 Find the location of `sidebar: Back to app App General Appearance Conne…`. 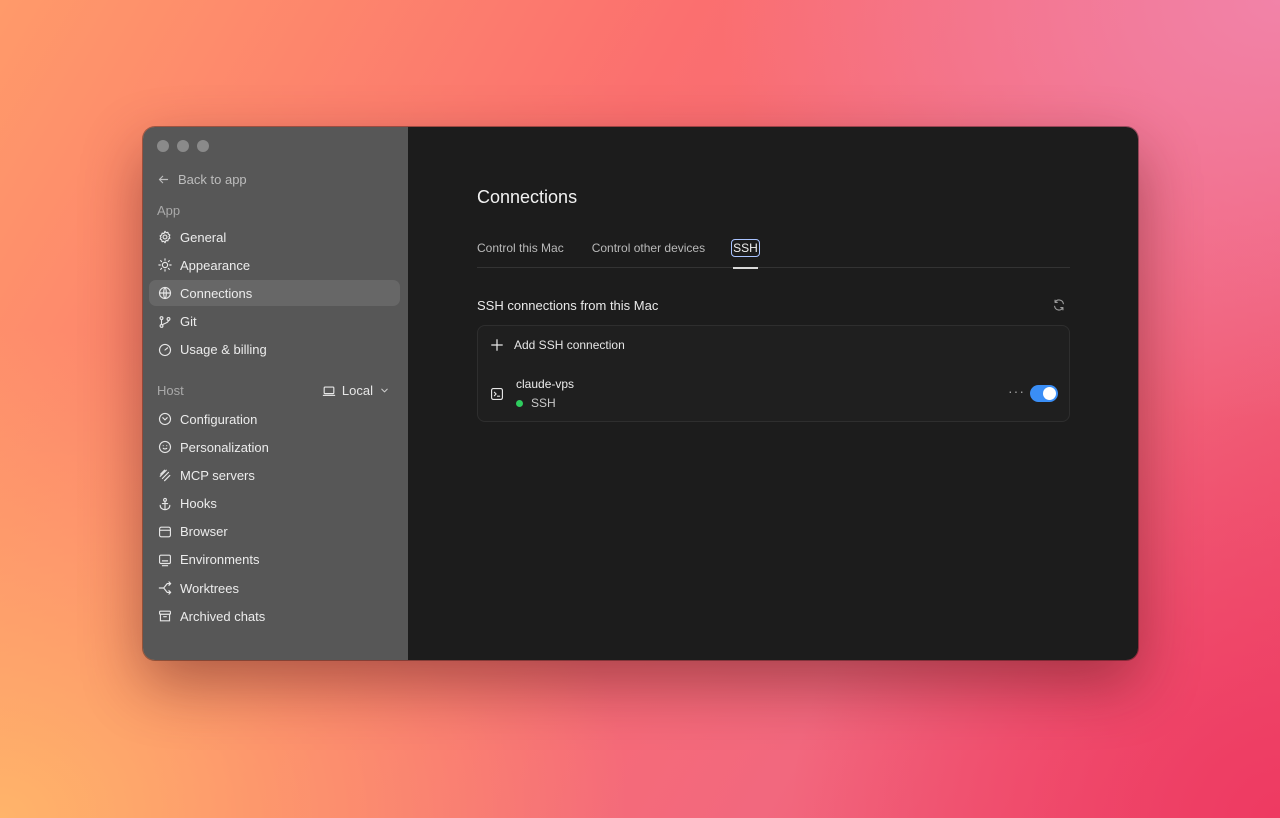

sidebar: Back to app App General Appearance Conne… is located at coordinates (275, 393).